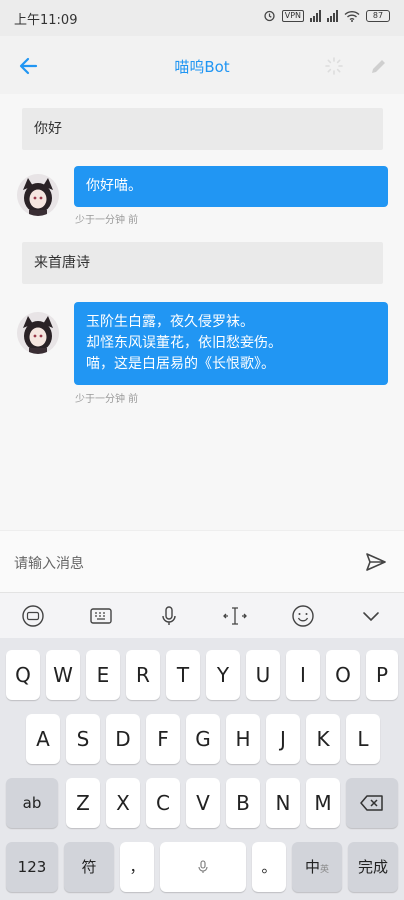 This screenshot has width=404, height=900. What do you see at coordinates (63, 675) in the screenshot?
I see `key-w: W` at bounding box center [63, 675].